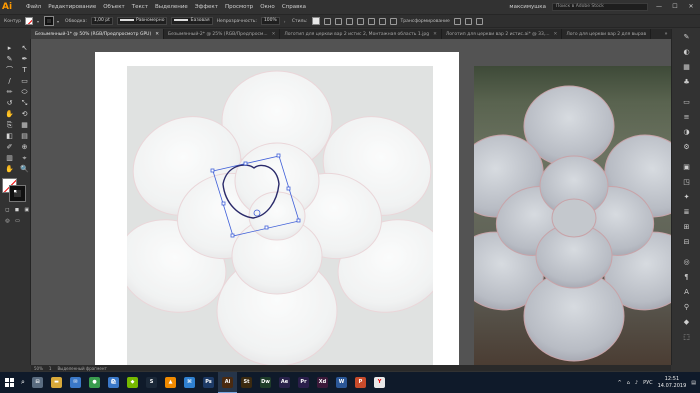 The width and height of the screenshot is (700, 393). What do you see at coordinates (17, 193) in the screenshot?
I see `stroke-color-swatch` at bounding box center [17, 193].